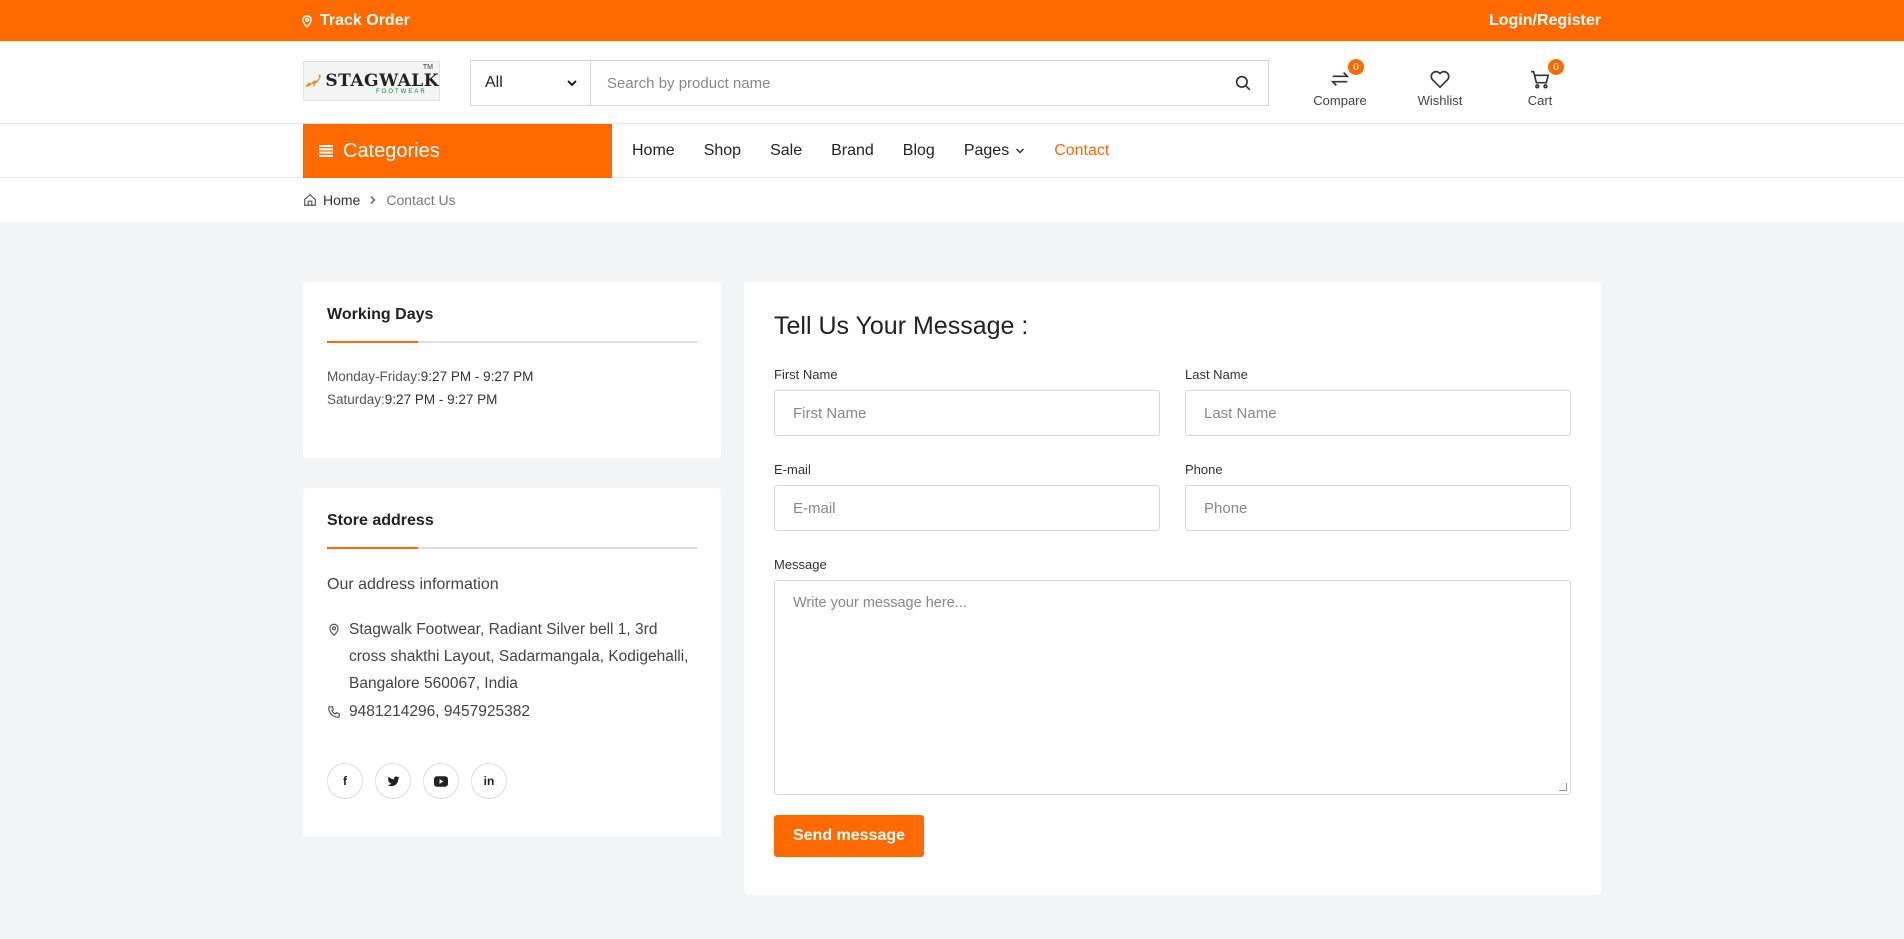 The height and width of the screenshot is (939, 1904). I want to click on resize-handle-icon, so click(1563, 787).